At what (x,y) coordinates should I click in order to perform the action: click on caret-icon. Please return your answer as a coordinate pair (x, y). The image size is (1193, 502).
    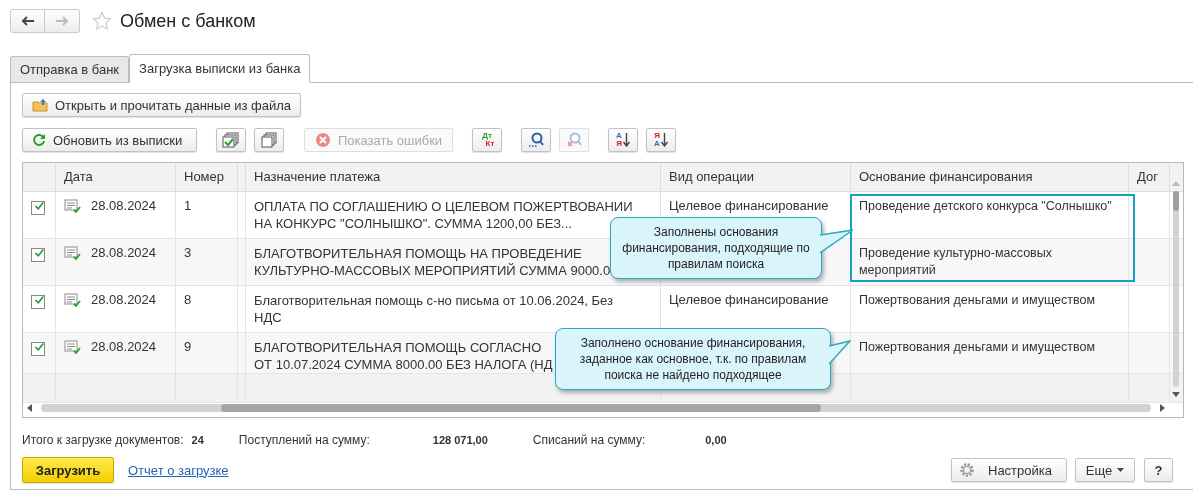
    Looking at the image, I should click on (1121, 470).